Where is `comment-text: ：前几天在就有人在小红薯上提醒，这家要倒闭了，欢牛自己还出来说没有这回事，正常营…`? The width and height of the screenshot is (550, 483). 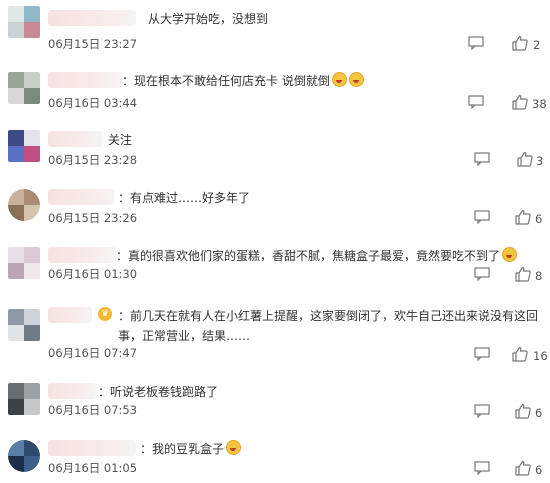 comment-text: ：前几天在就有人在小红薯上提醒，这家要倒闭了，欢牛自己还出来说没有这回事，正常营… is located at coordinates (328, 326).